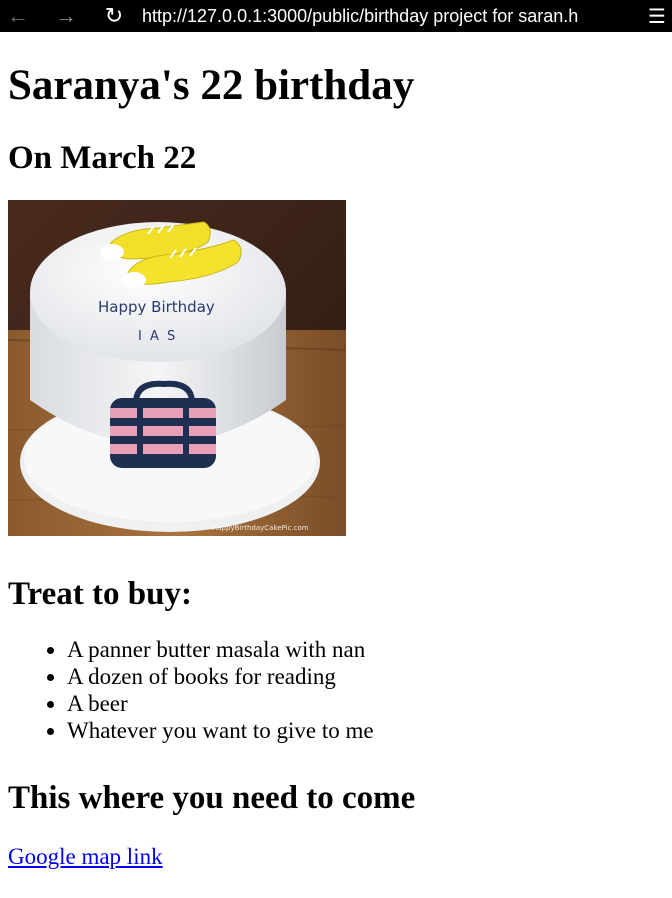  What do you see at coordinates (18, 16) in the screenshot?
I see `back-arrow-icon: ←` at bounding box center [18, 16].